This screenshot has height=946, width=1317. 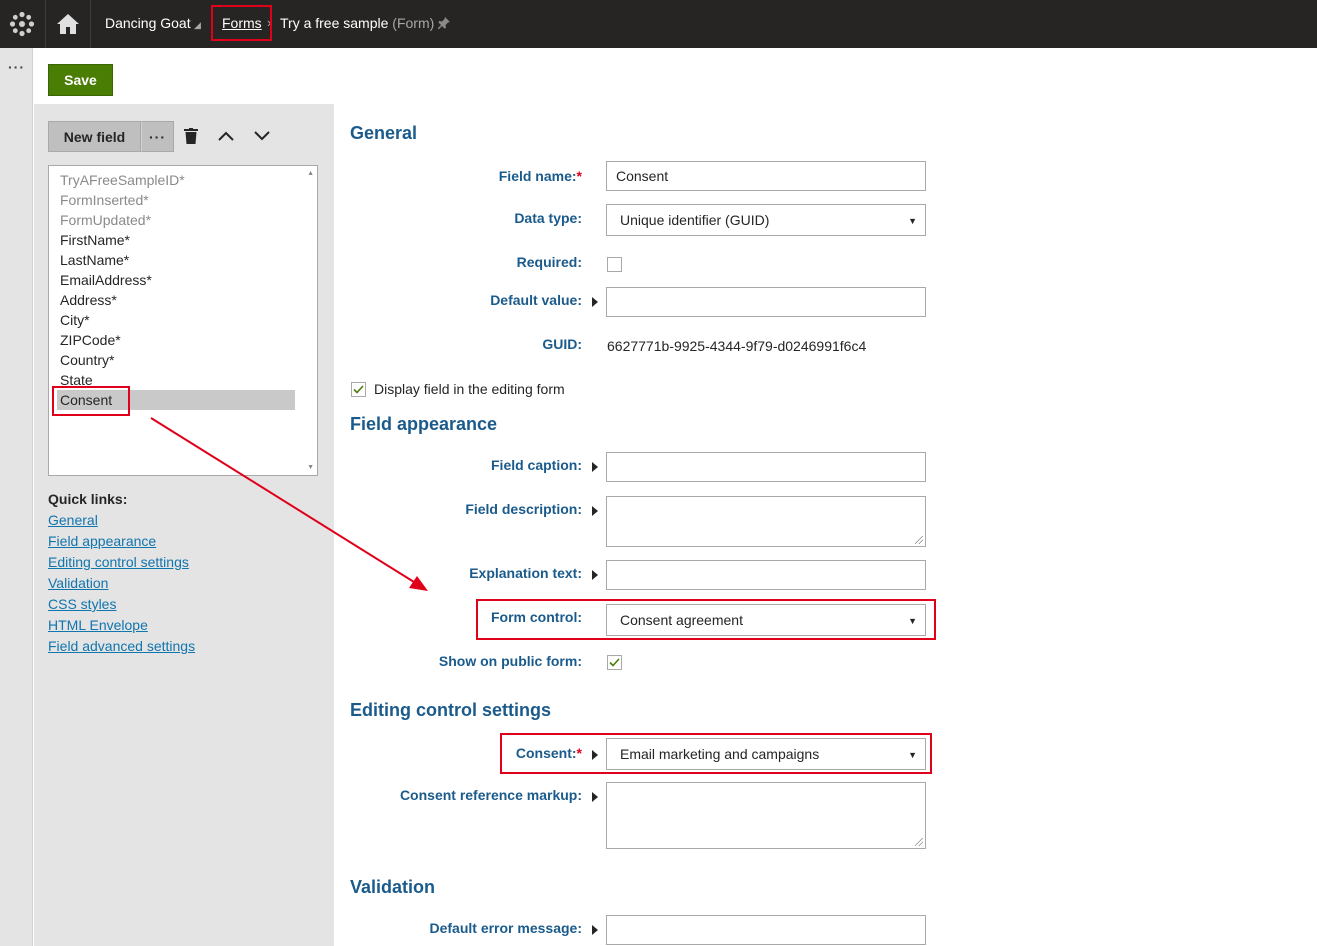 What do you see at coordinates (384, 133) in the screenshot?
I see `section-general-heading: General` at bounding box center [384, 133].